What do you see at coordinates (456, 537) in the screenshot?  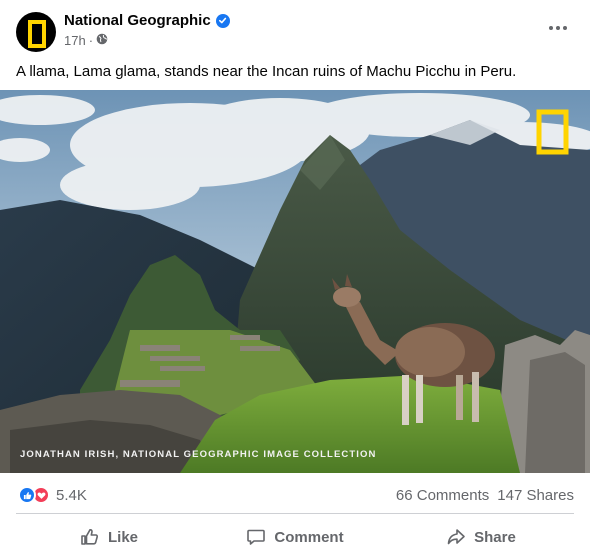 I see `share-arrow-icon` at bounding box center [456, 537].